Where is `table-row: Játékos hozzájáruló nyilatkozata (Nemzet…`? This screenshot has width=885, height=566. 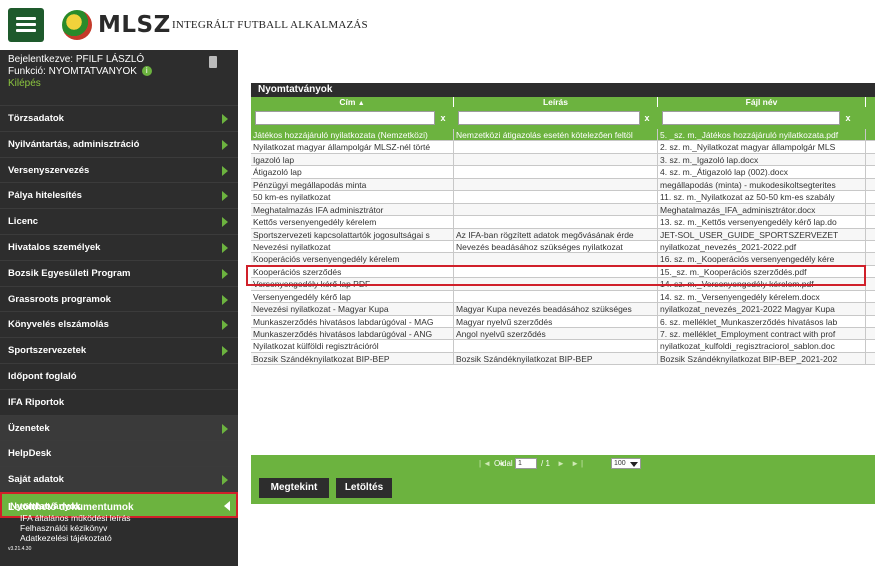 table-row: Játékos hozzájáruló nyilatkozata (Nemzet… is located at coordinates (563, 135).